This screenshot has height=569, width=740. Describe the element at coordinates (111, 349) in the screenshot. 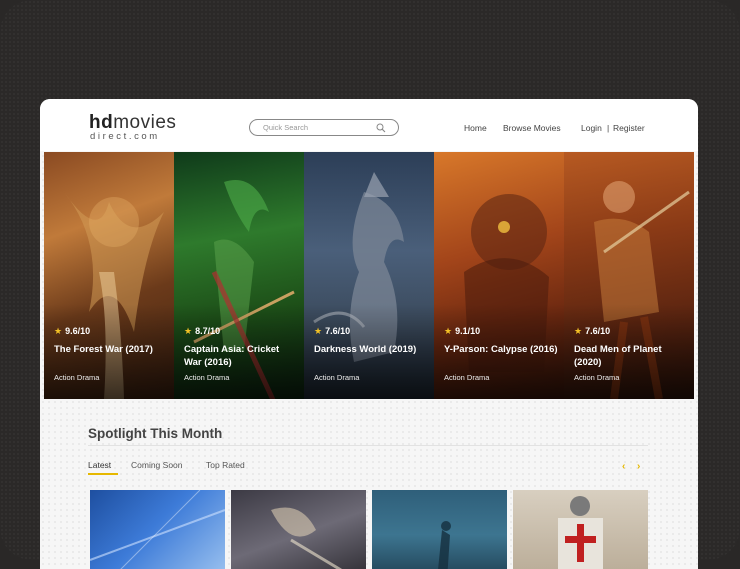

I see `movie-title: The Forest War (2017)` at that location.